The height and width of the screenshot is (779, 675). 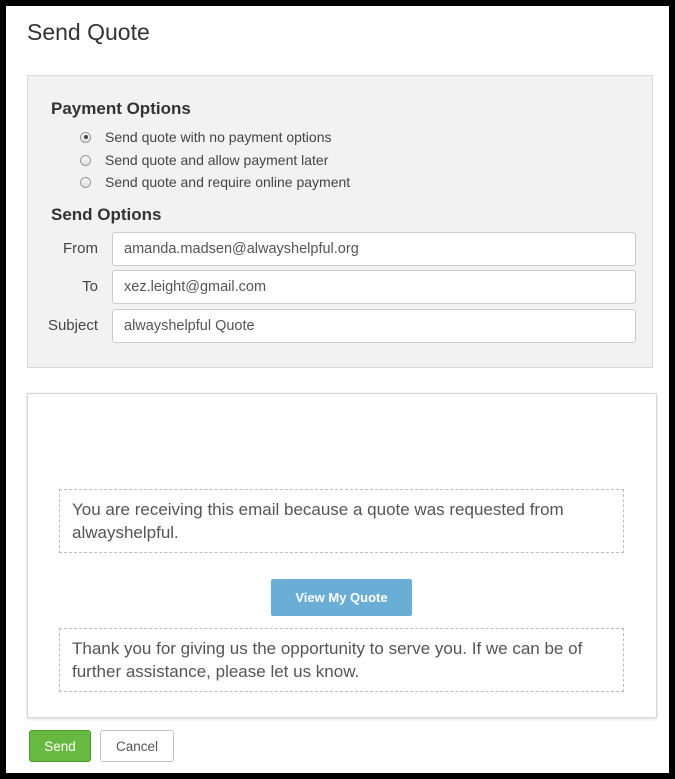 I want to click on to-field, so click(x=374, y=287).